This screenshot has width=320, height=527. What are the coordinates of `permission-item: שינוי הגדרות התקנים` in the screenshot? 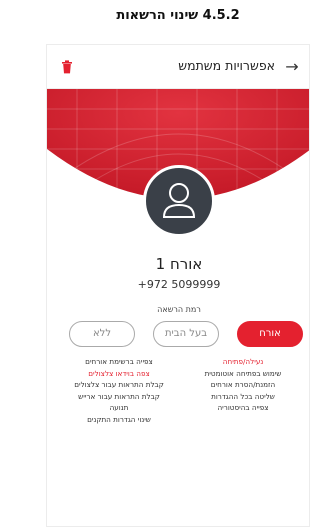 It's located at (119, 419).